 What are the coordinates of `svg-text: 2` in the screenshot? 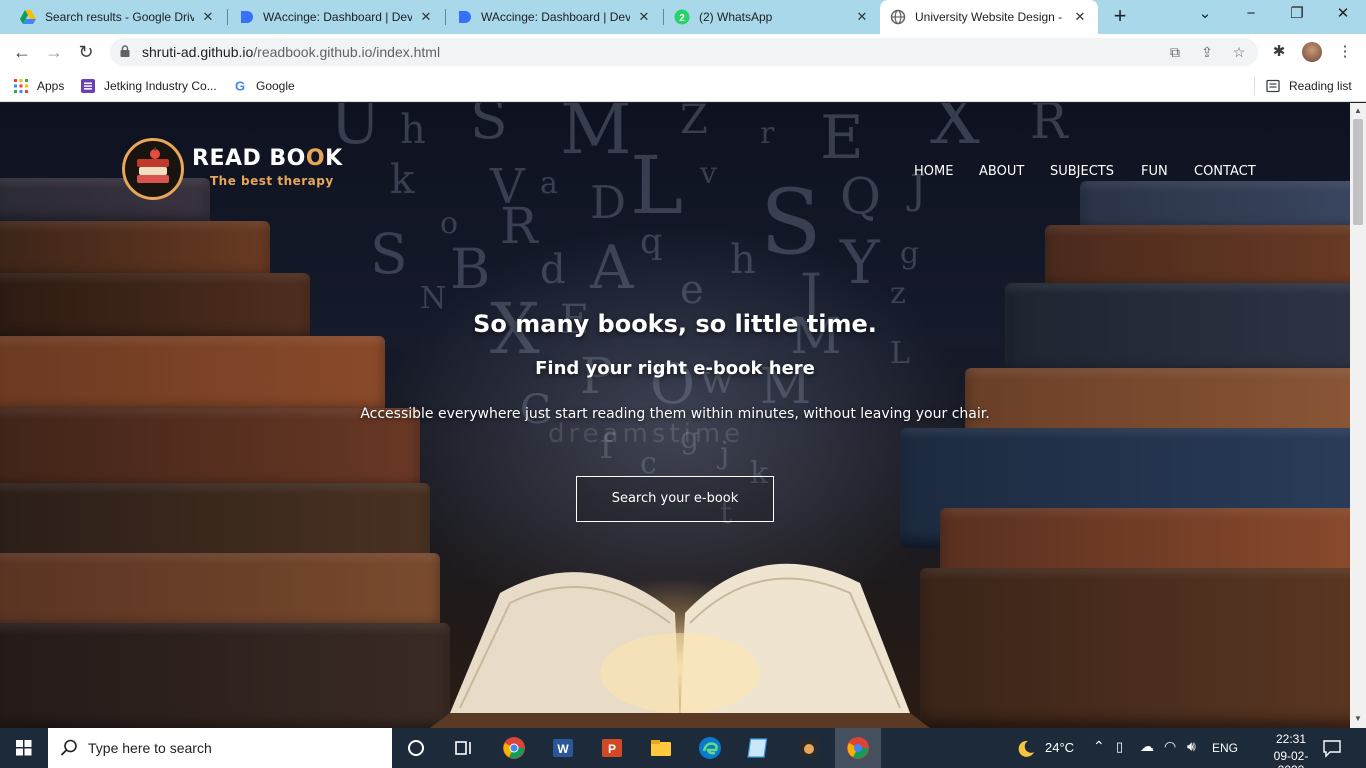 It's located at (682, 18).